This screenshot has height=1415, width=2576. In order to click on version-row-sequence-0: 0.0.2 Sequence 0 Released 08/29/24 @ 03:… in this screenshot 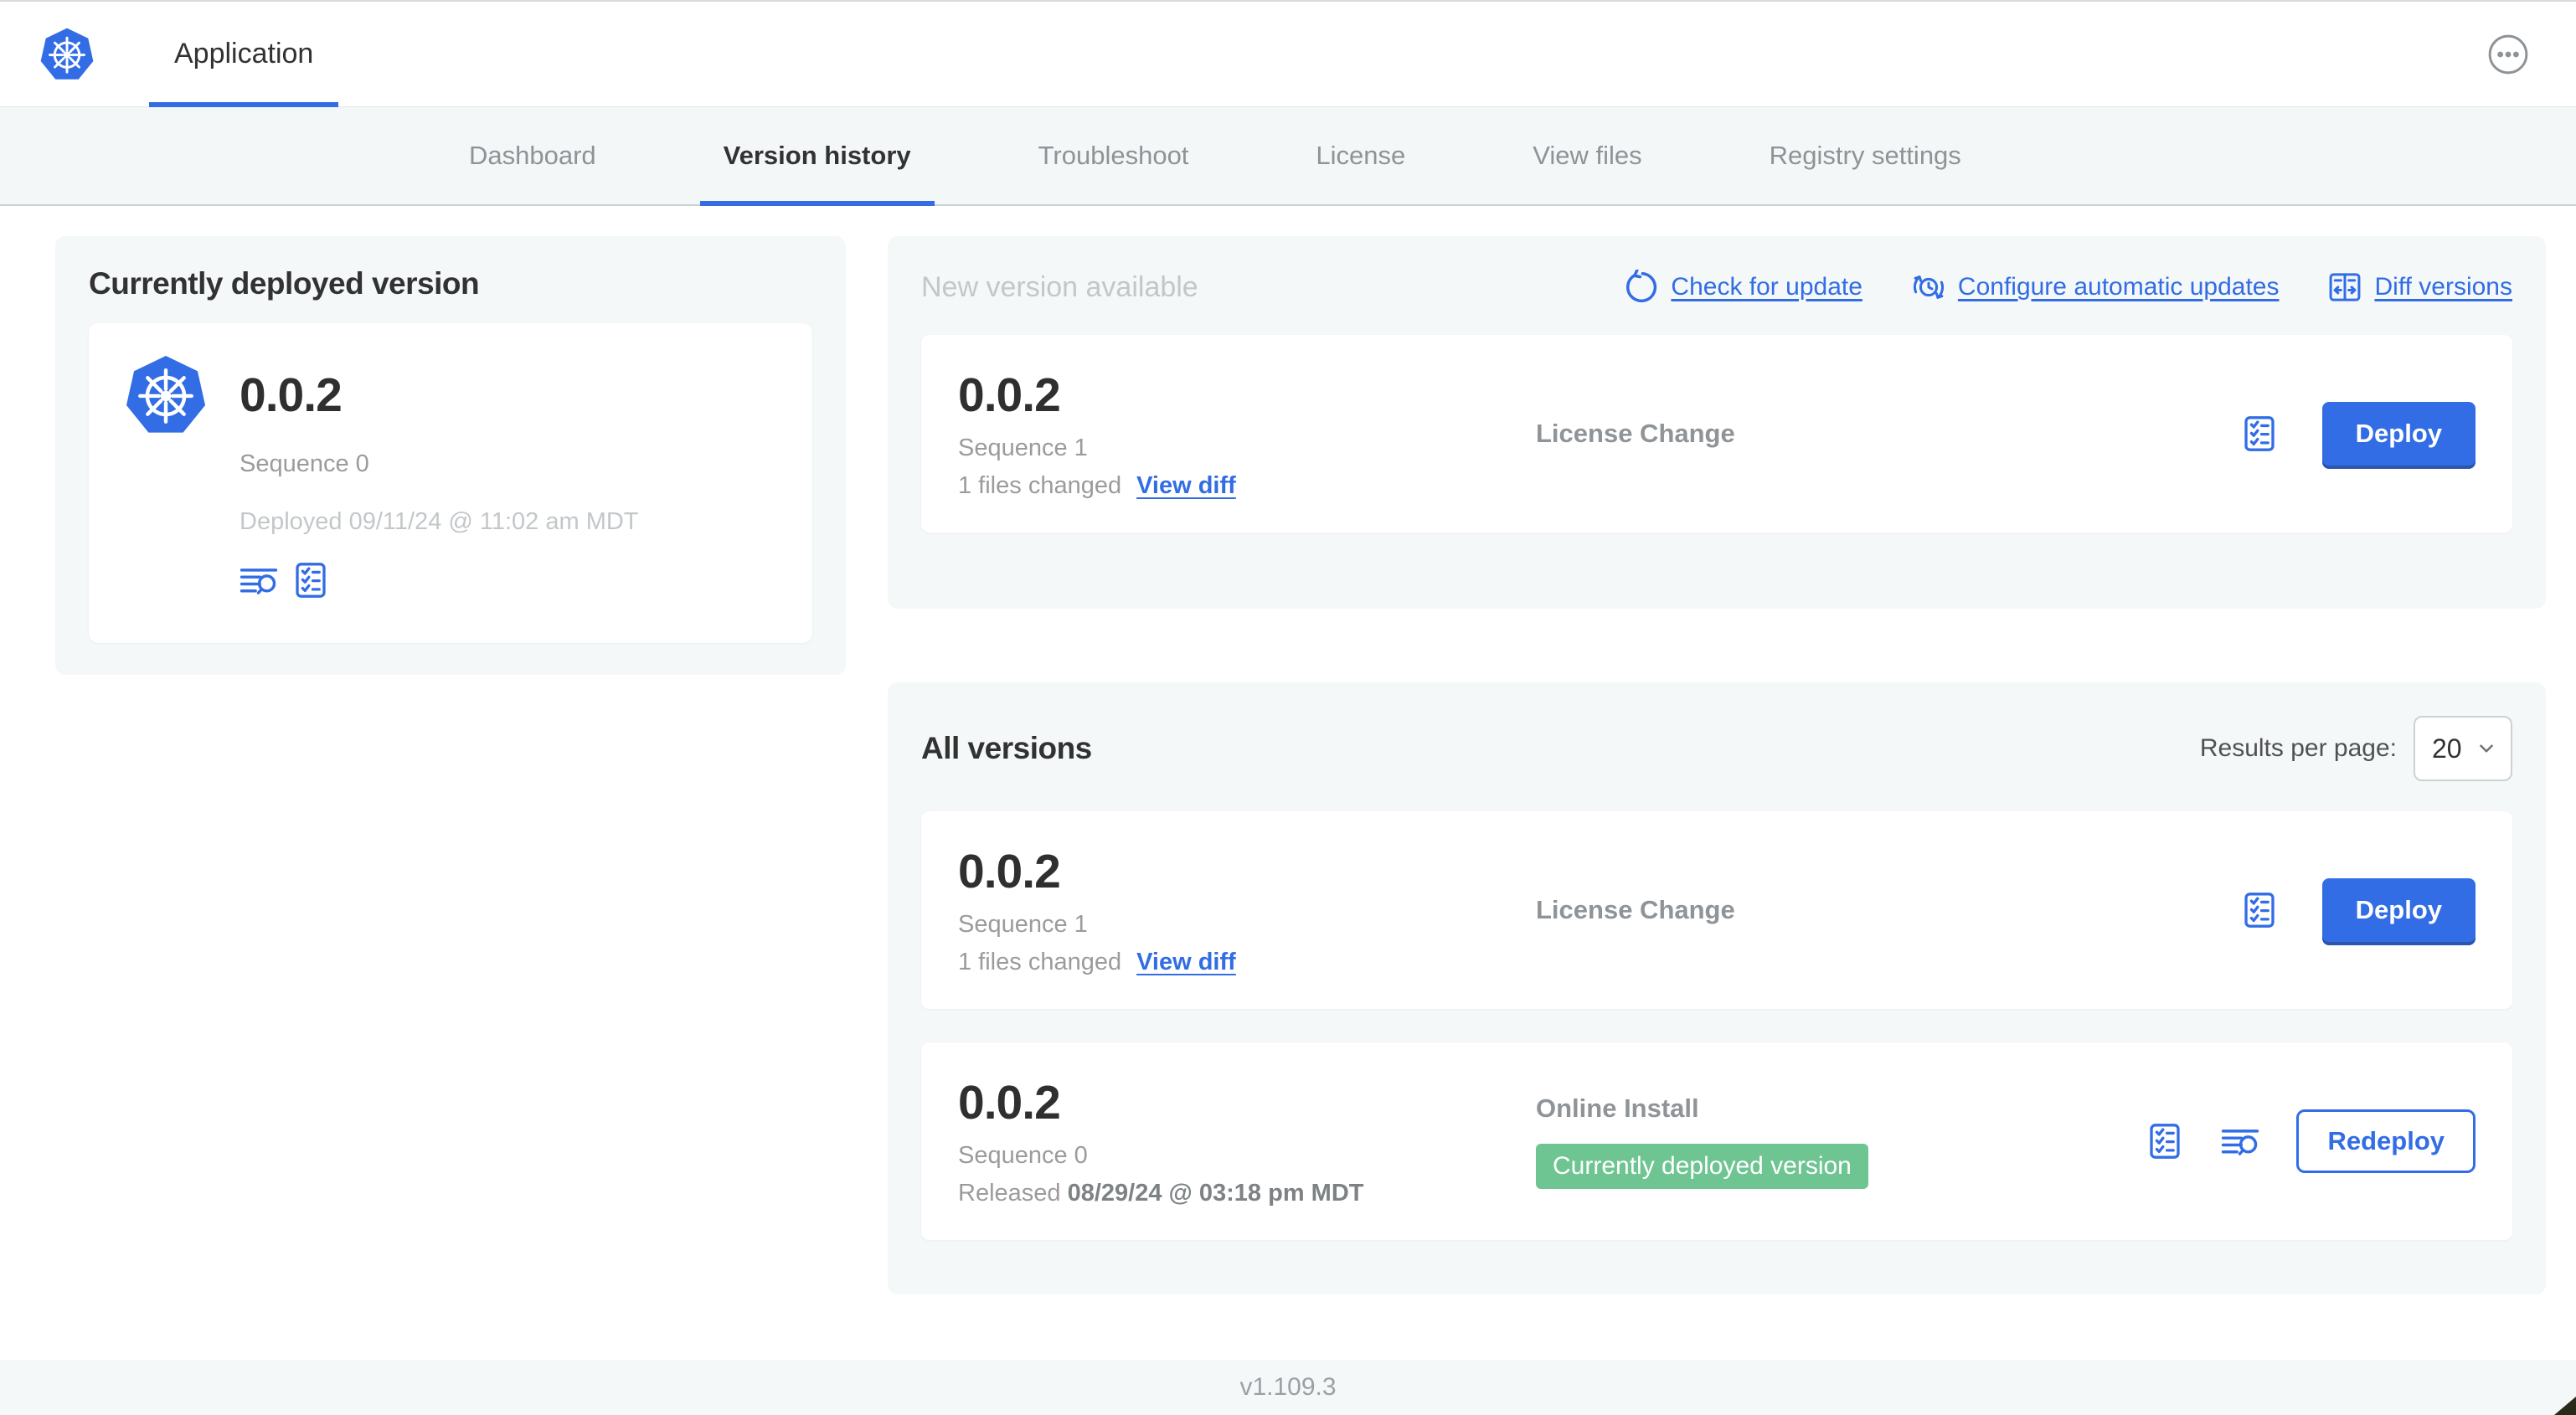, I will do `click(1716, 1141)`.